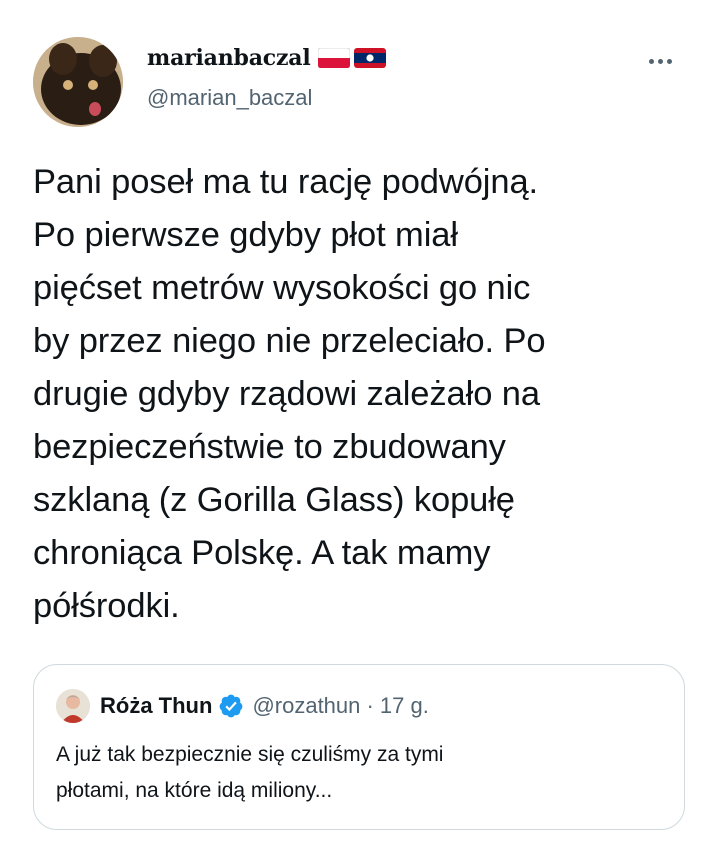 The height and width of the screenshot is (852, 702). I want to click on poland-flag-icon, so click(334, 58).